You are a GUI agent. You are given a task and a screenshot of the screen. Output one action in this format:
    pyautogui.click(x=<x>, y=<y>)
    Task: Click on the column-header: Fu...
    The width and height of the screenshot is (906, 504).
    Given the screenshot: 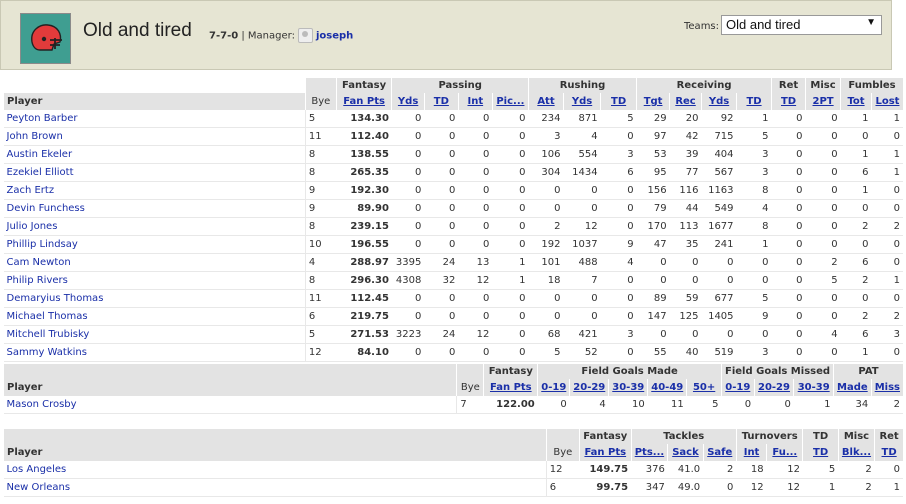 What is the action you would take?
    pyautogui.click(x=784, y=452)
    